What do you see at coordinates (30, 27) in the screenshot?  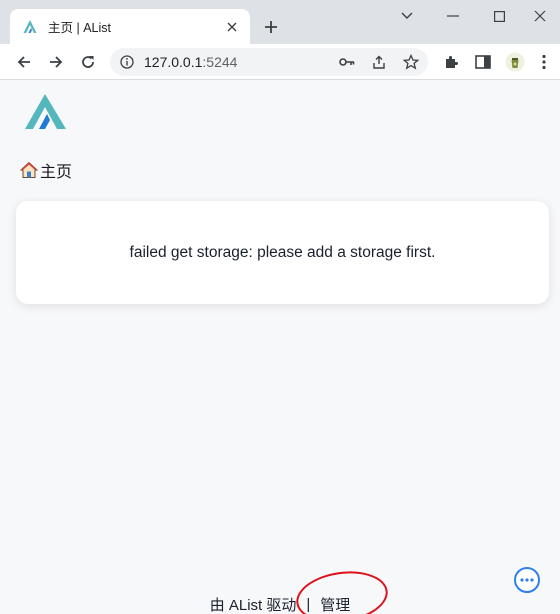 I see `alist-favicon-icon` at bounding box center [30, 27].